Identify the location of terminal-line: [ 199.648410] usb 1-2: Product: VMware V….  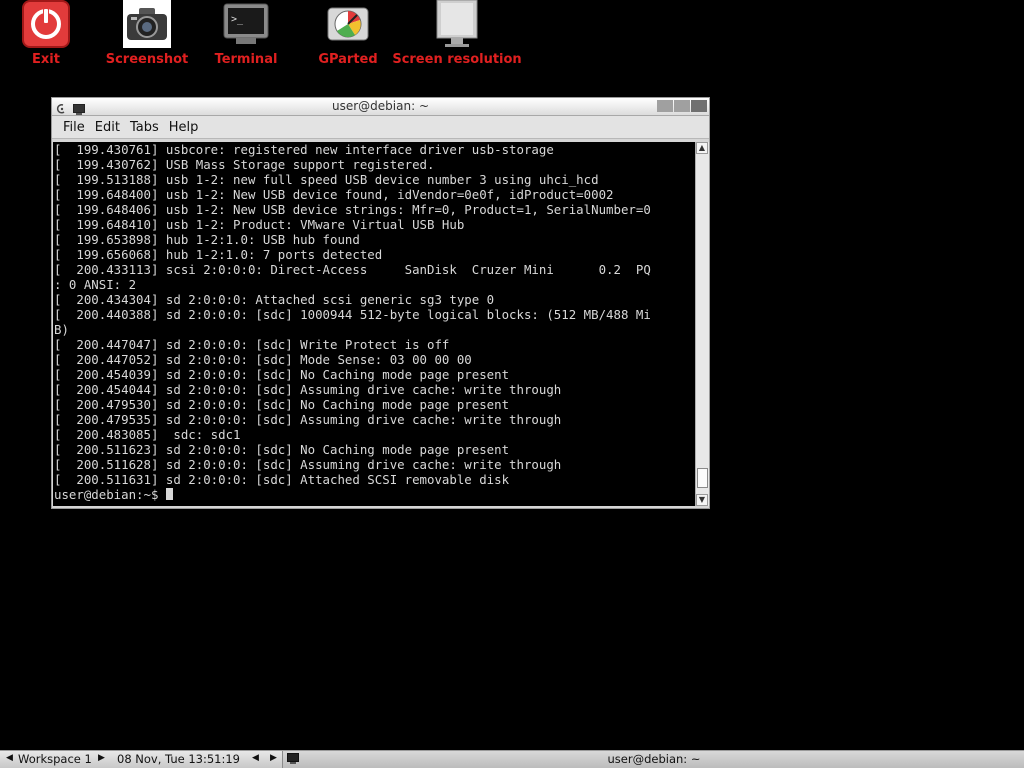
(259, 224).